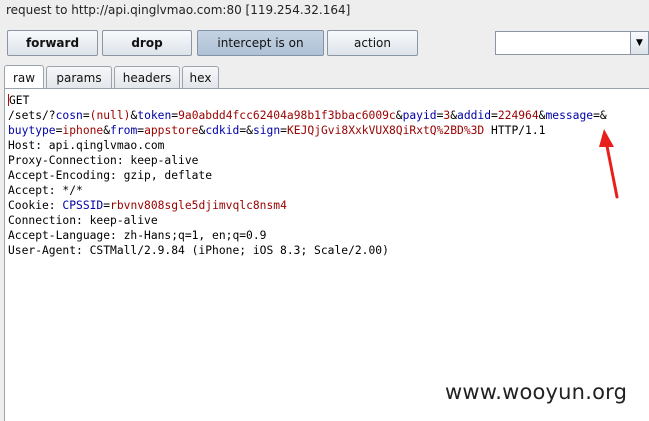 This screenshot has width=649, height=421. What do you see at coordinates (222, 130) in the screenshot?
I see `param-key-cdkid: cdkid` at bounding box center [222, 130].